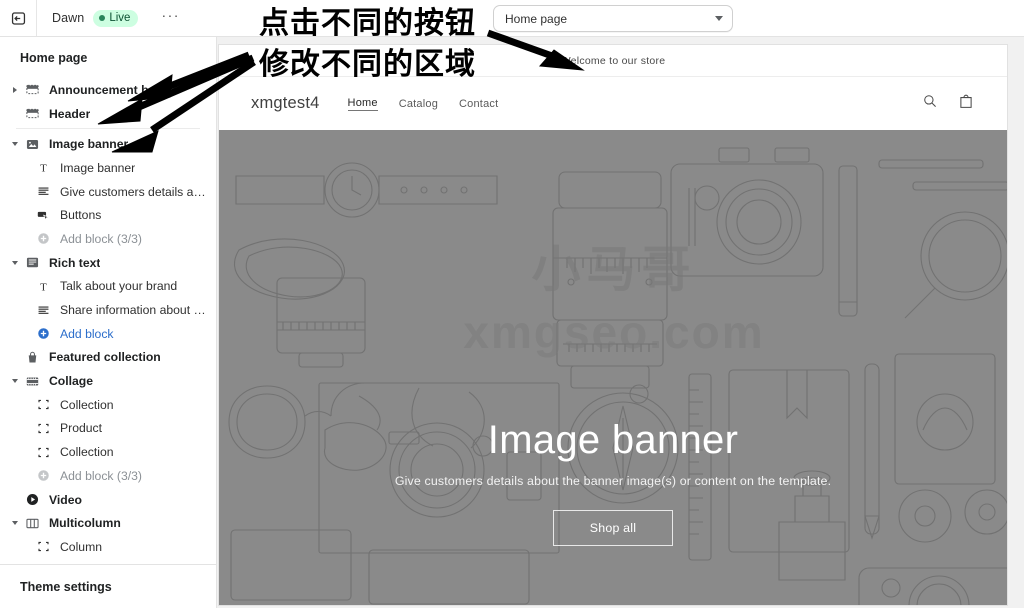  Describe the element at coordinates (119, 286) in the screenshot. I see `block-label: Talk about your brand` at that location.